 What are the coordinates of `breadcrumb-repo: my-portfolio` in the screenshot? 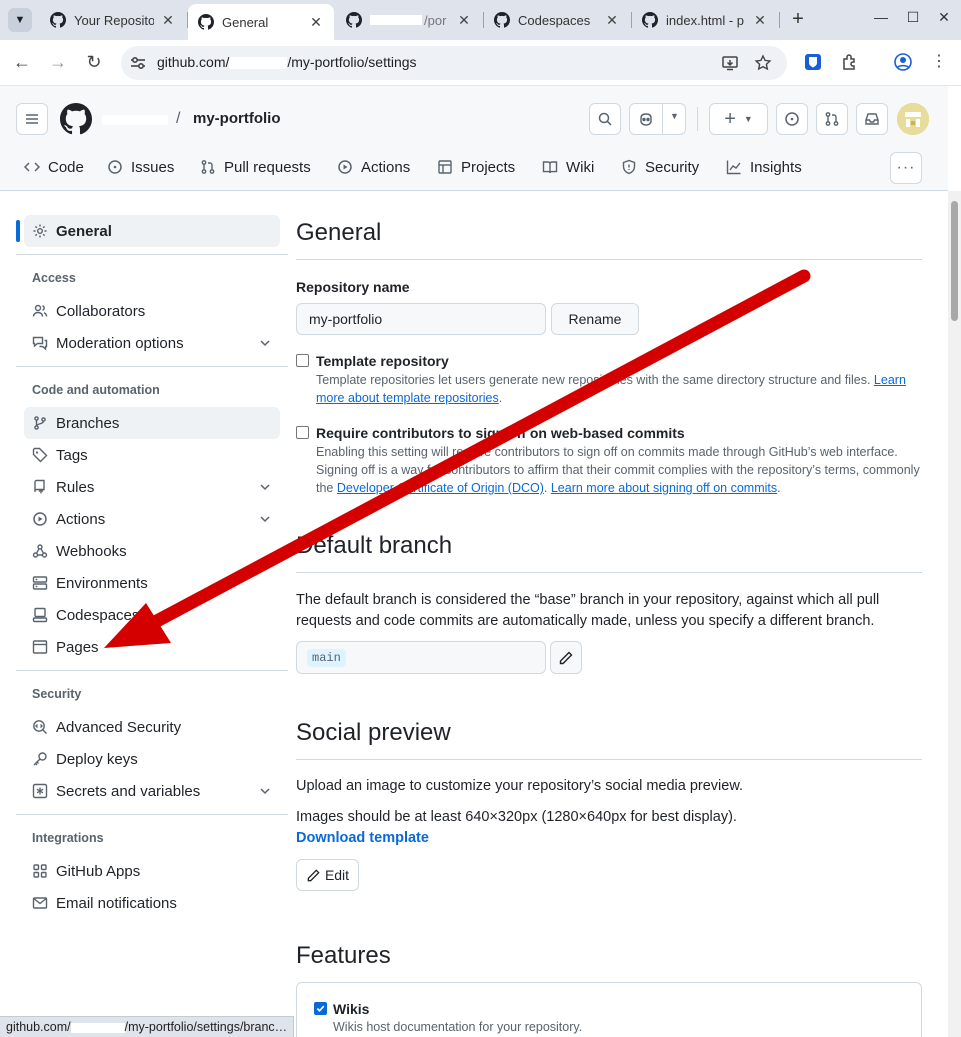 It's located at (237, 118).